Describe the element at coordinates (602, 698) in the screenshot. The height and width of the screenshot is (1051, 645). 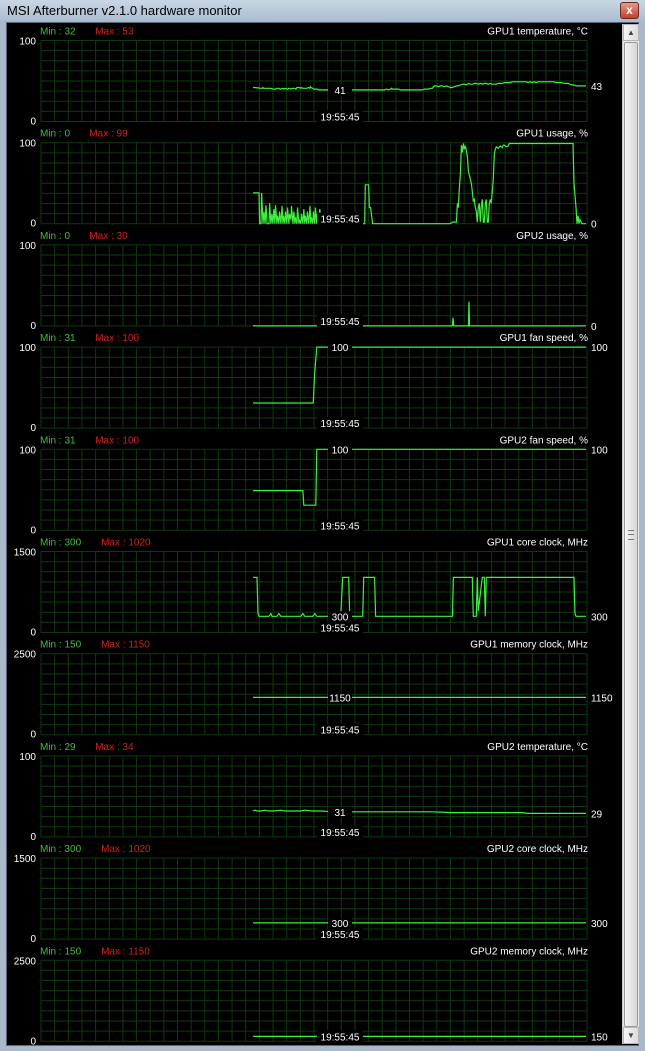
I see `current-value: 1150` at that location.